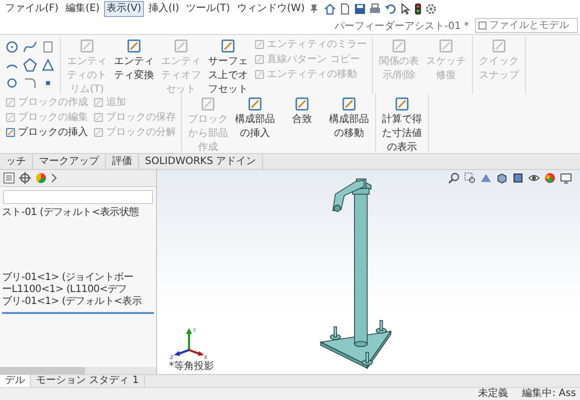 The width and height of the screenshot is (580, 400). What do you see at coordinates (78, 290) in the screenshot?
I see `tree-item: ーL1100<1> (L1100<デフ` at bounding box center [78, 290].